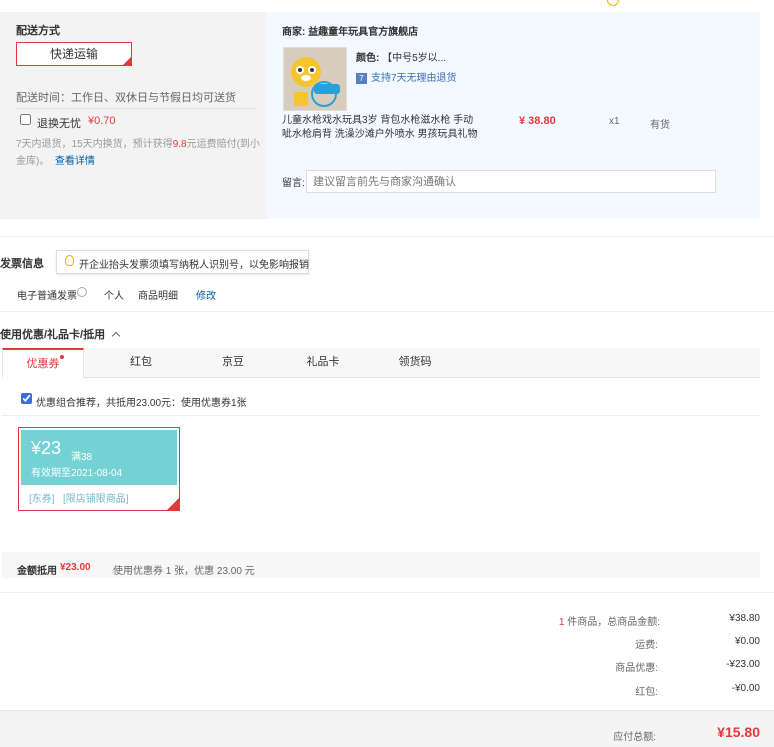 This screenshot has height=747, width=774. What do you see at coordinates (414, 78) in the screenshot?
I see `return-badge-text: 支持7天无理由退货` at bounding box center [414, 78].